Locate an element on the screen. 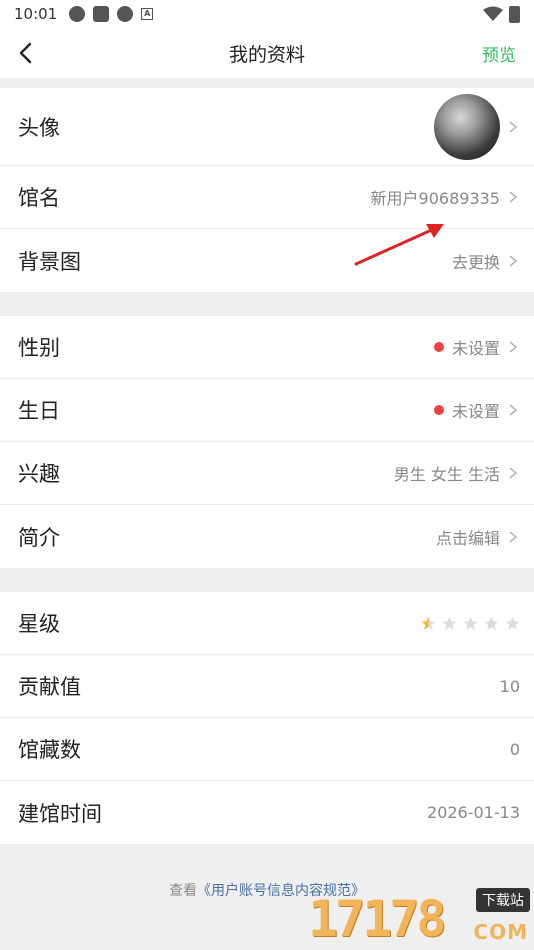  name-value: 新用户90689335 is located at coordinates (435, 198).